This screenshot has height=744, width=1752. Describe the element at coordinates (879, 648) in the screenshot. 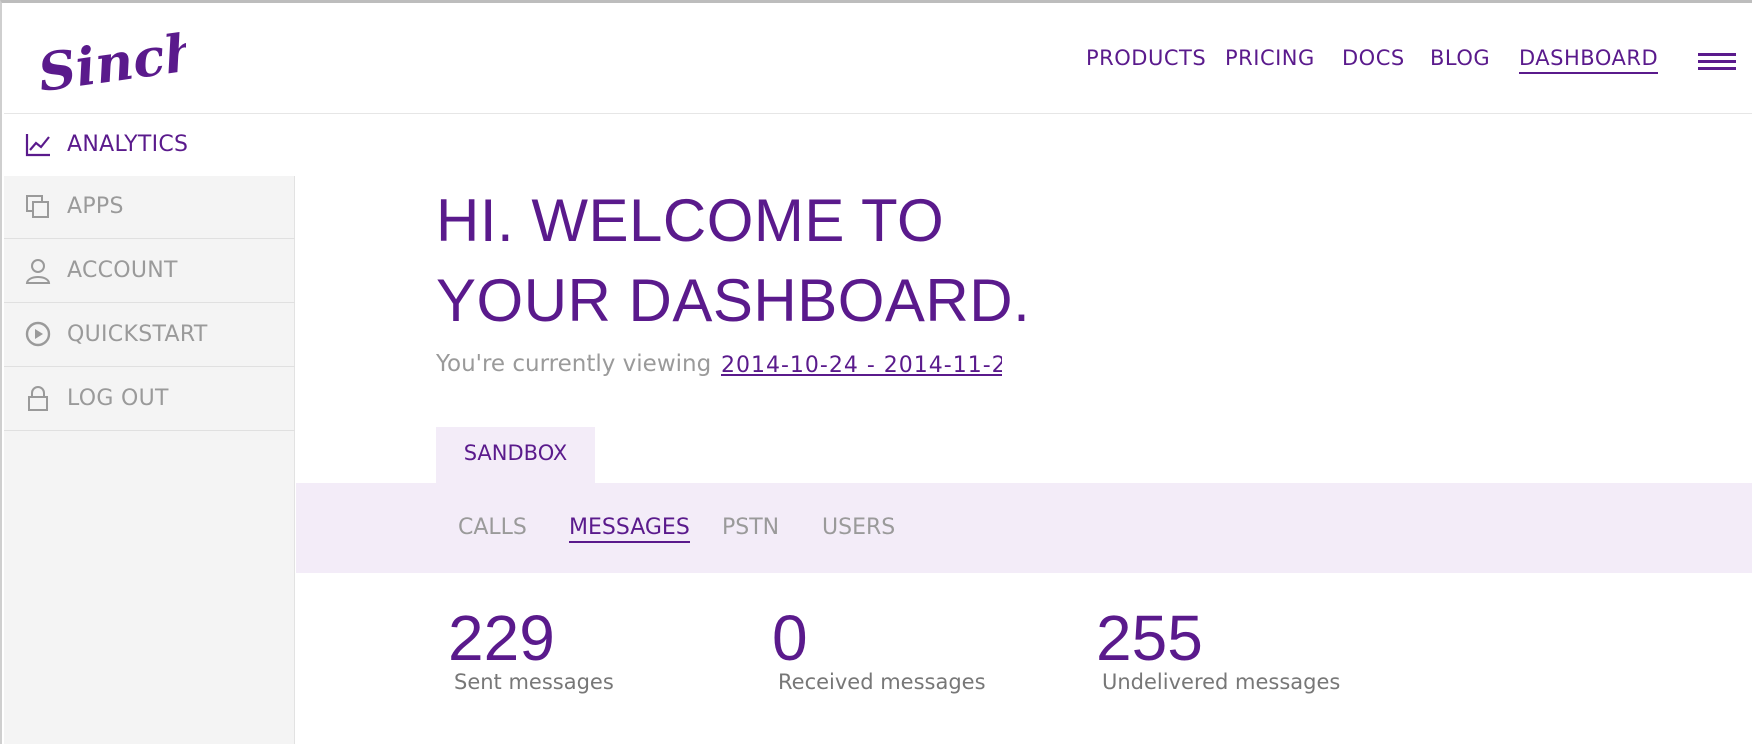

I see `stat-received-messages: 0 Received messages` at that location.